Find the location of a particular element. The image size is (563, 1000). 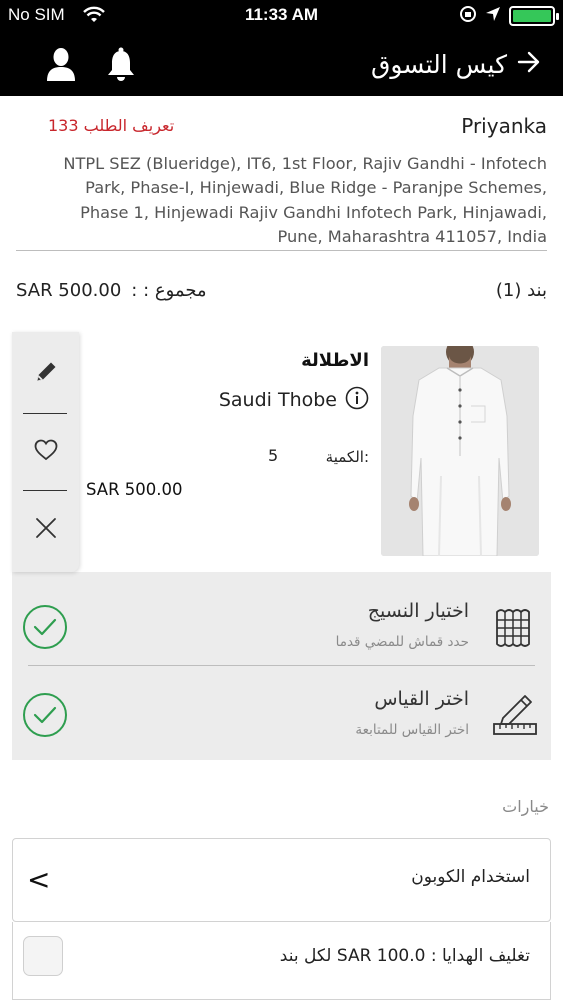

customer-name: Priyanka is located at coordinates (504, 126).